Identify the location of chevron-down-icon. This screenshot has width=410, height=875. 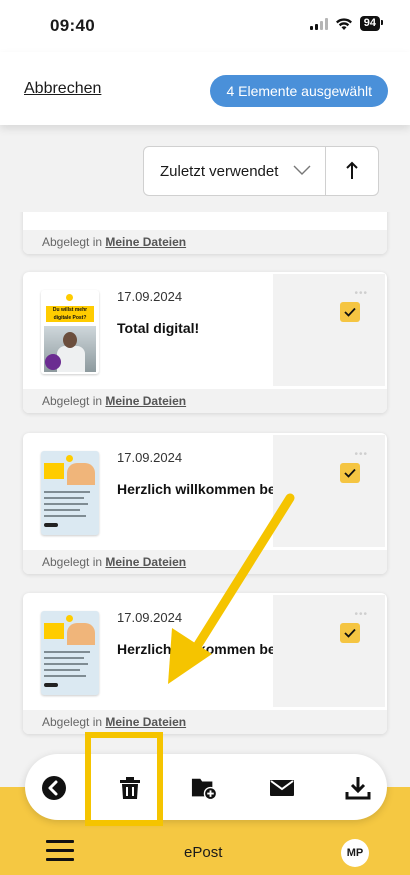
(302, 170).